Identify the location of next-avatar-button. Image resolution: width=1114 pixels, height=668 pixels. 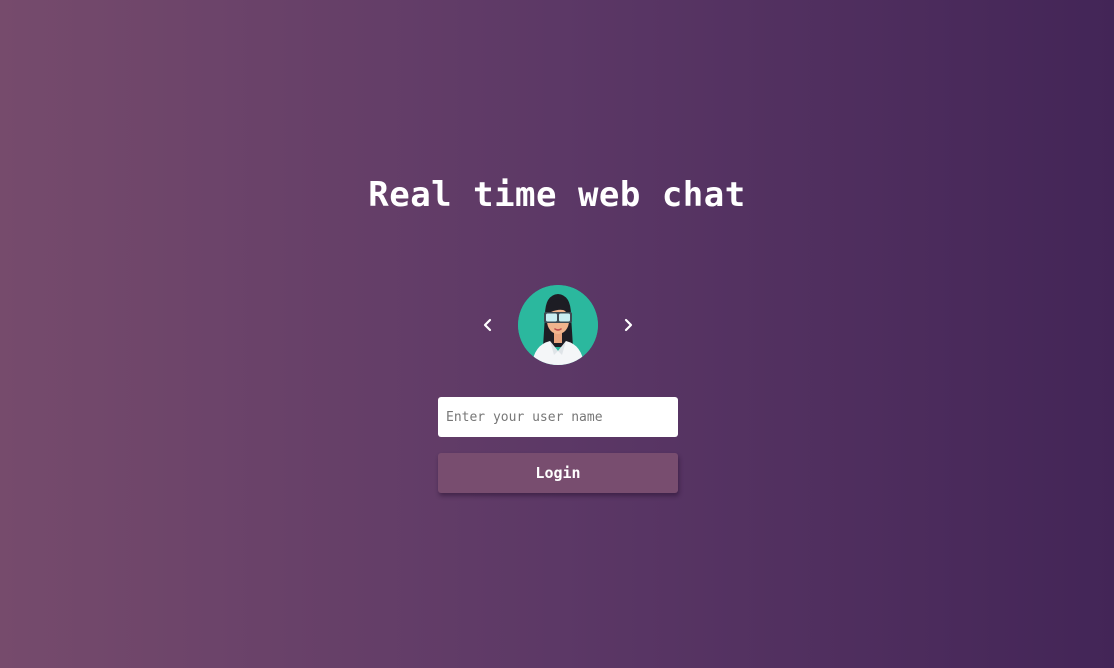
(628, 325).